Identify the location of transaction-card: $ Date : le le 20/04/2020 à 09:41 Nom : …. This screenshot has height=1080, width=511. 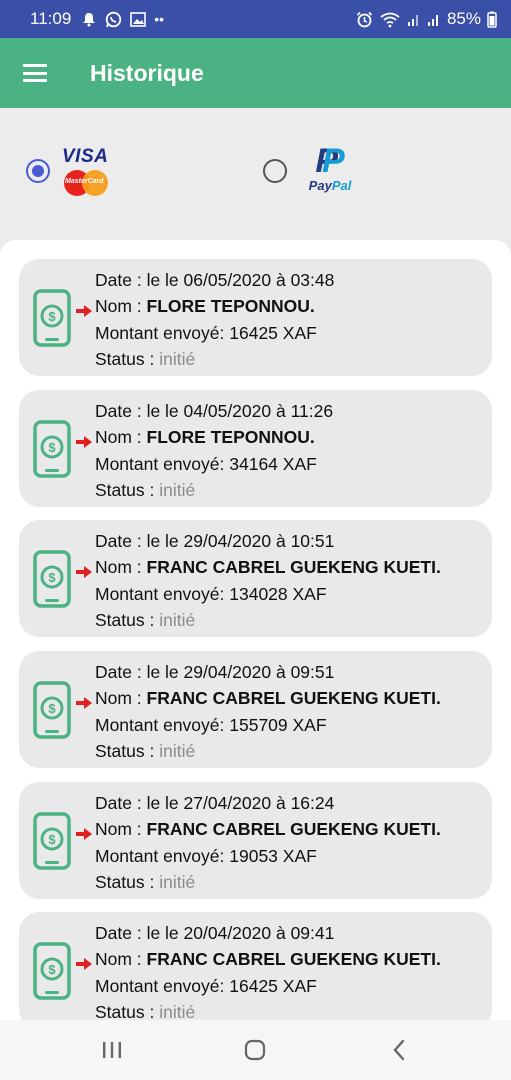
(255, 966).